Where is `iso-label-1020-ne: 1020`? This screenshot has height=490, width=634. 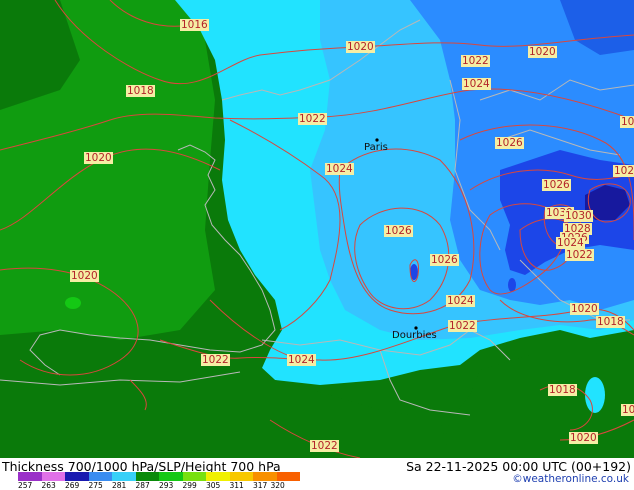 iso-label-1020-ne: 1020 is located at coordinates (542, 52).